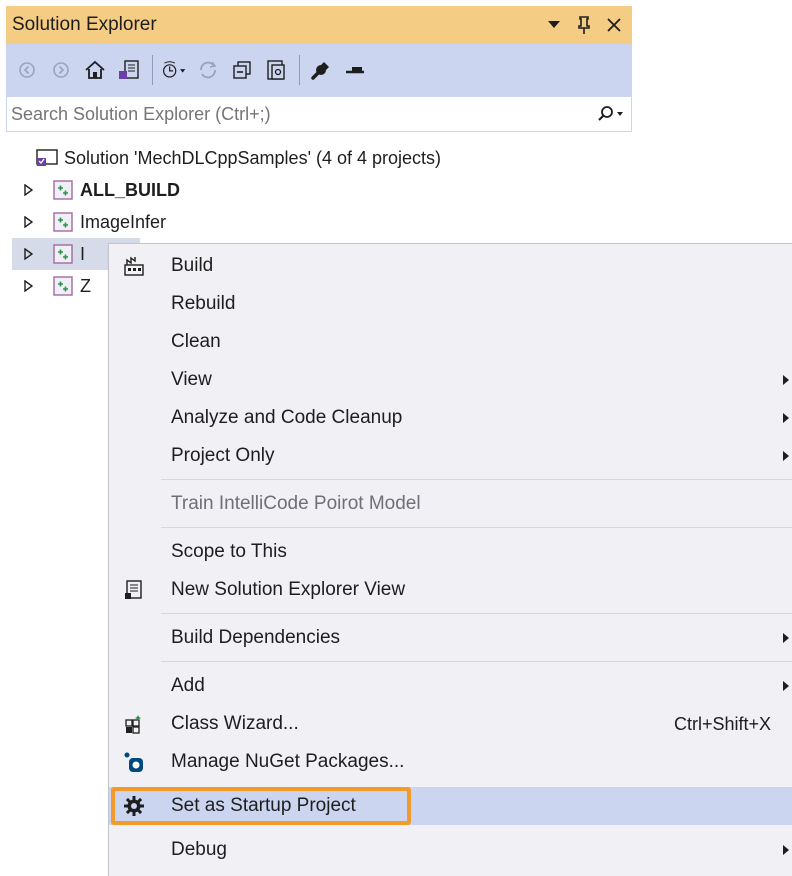  I want to click on menu-item-new-solution-explorer-view: New Solution Explorer View, so click(450, 590).